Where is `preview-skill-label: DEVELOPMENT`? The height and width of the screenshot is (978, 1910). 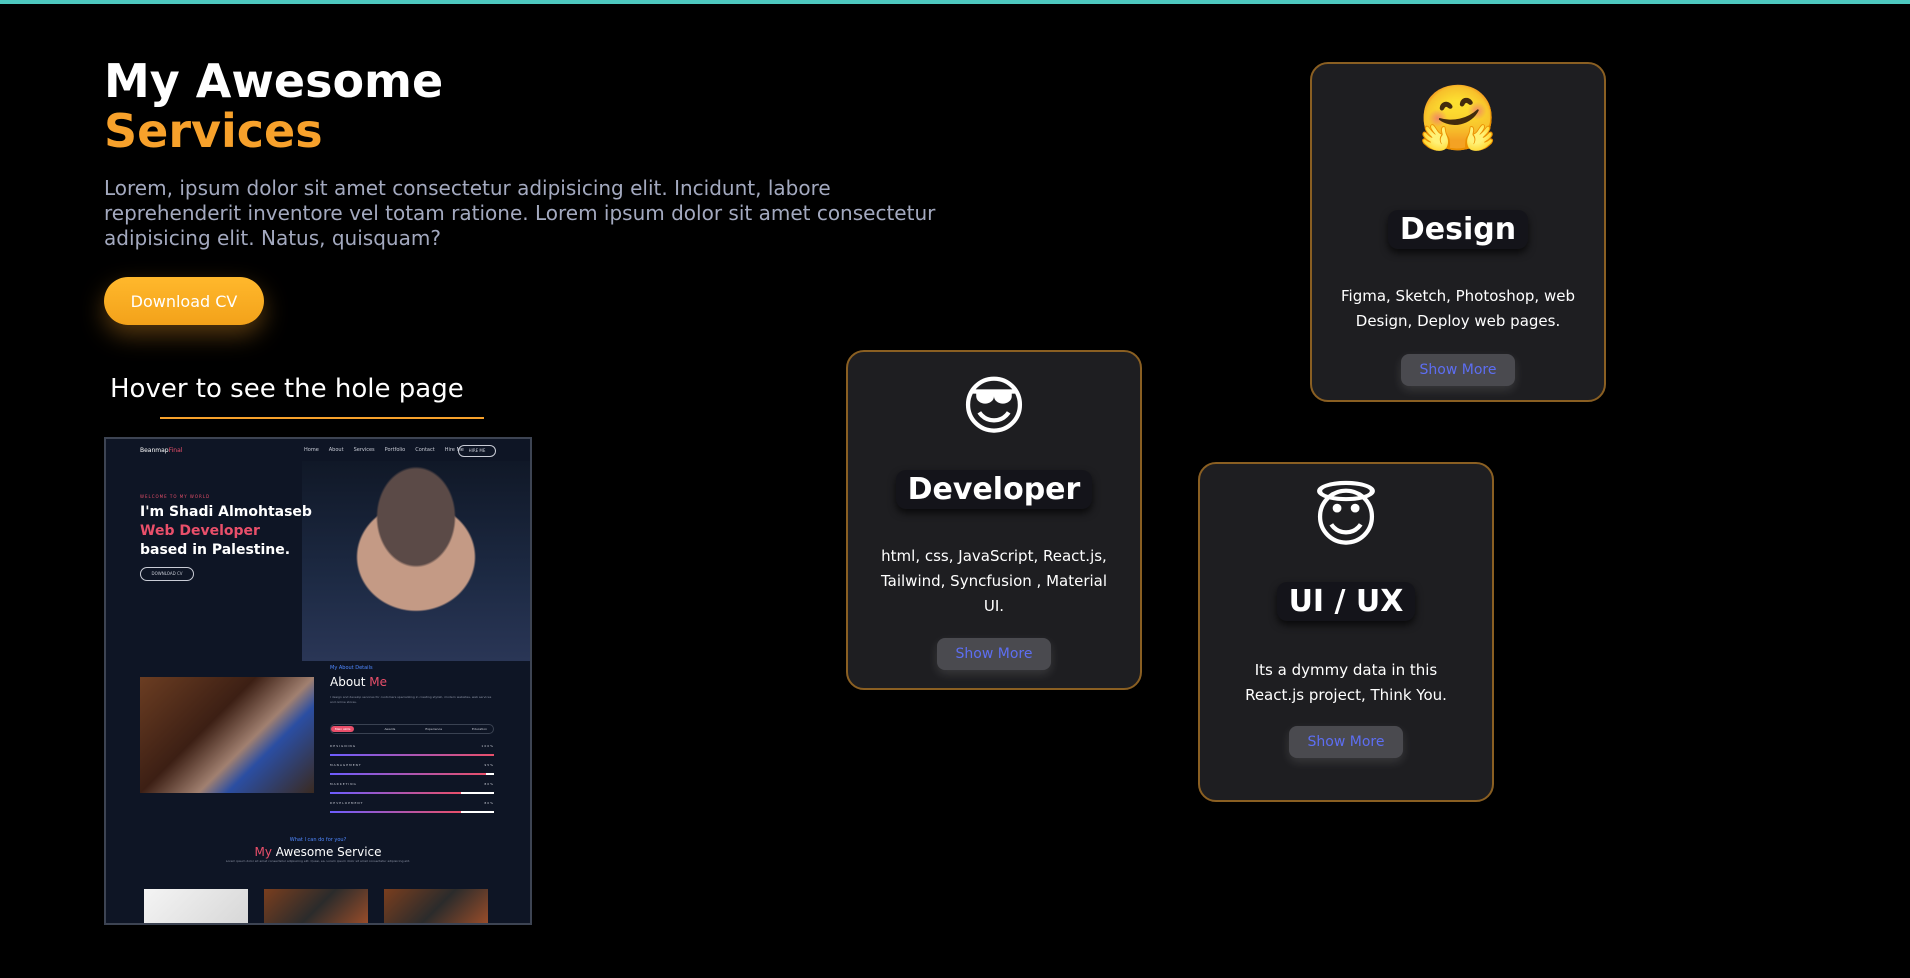 preview-skill-label: DEVELOPMENT is located at coordinates (347, 803).